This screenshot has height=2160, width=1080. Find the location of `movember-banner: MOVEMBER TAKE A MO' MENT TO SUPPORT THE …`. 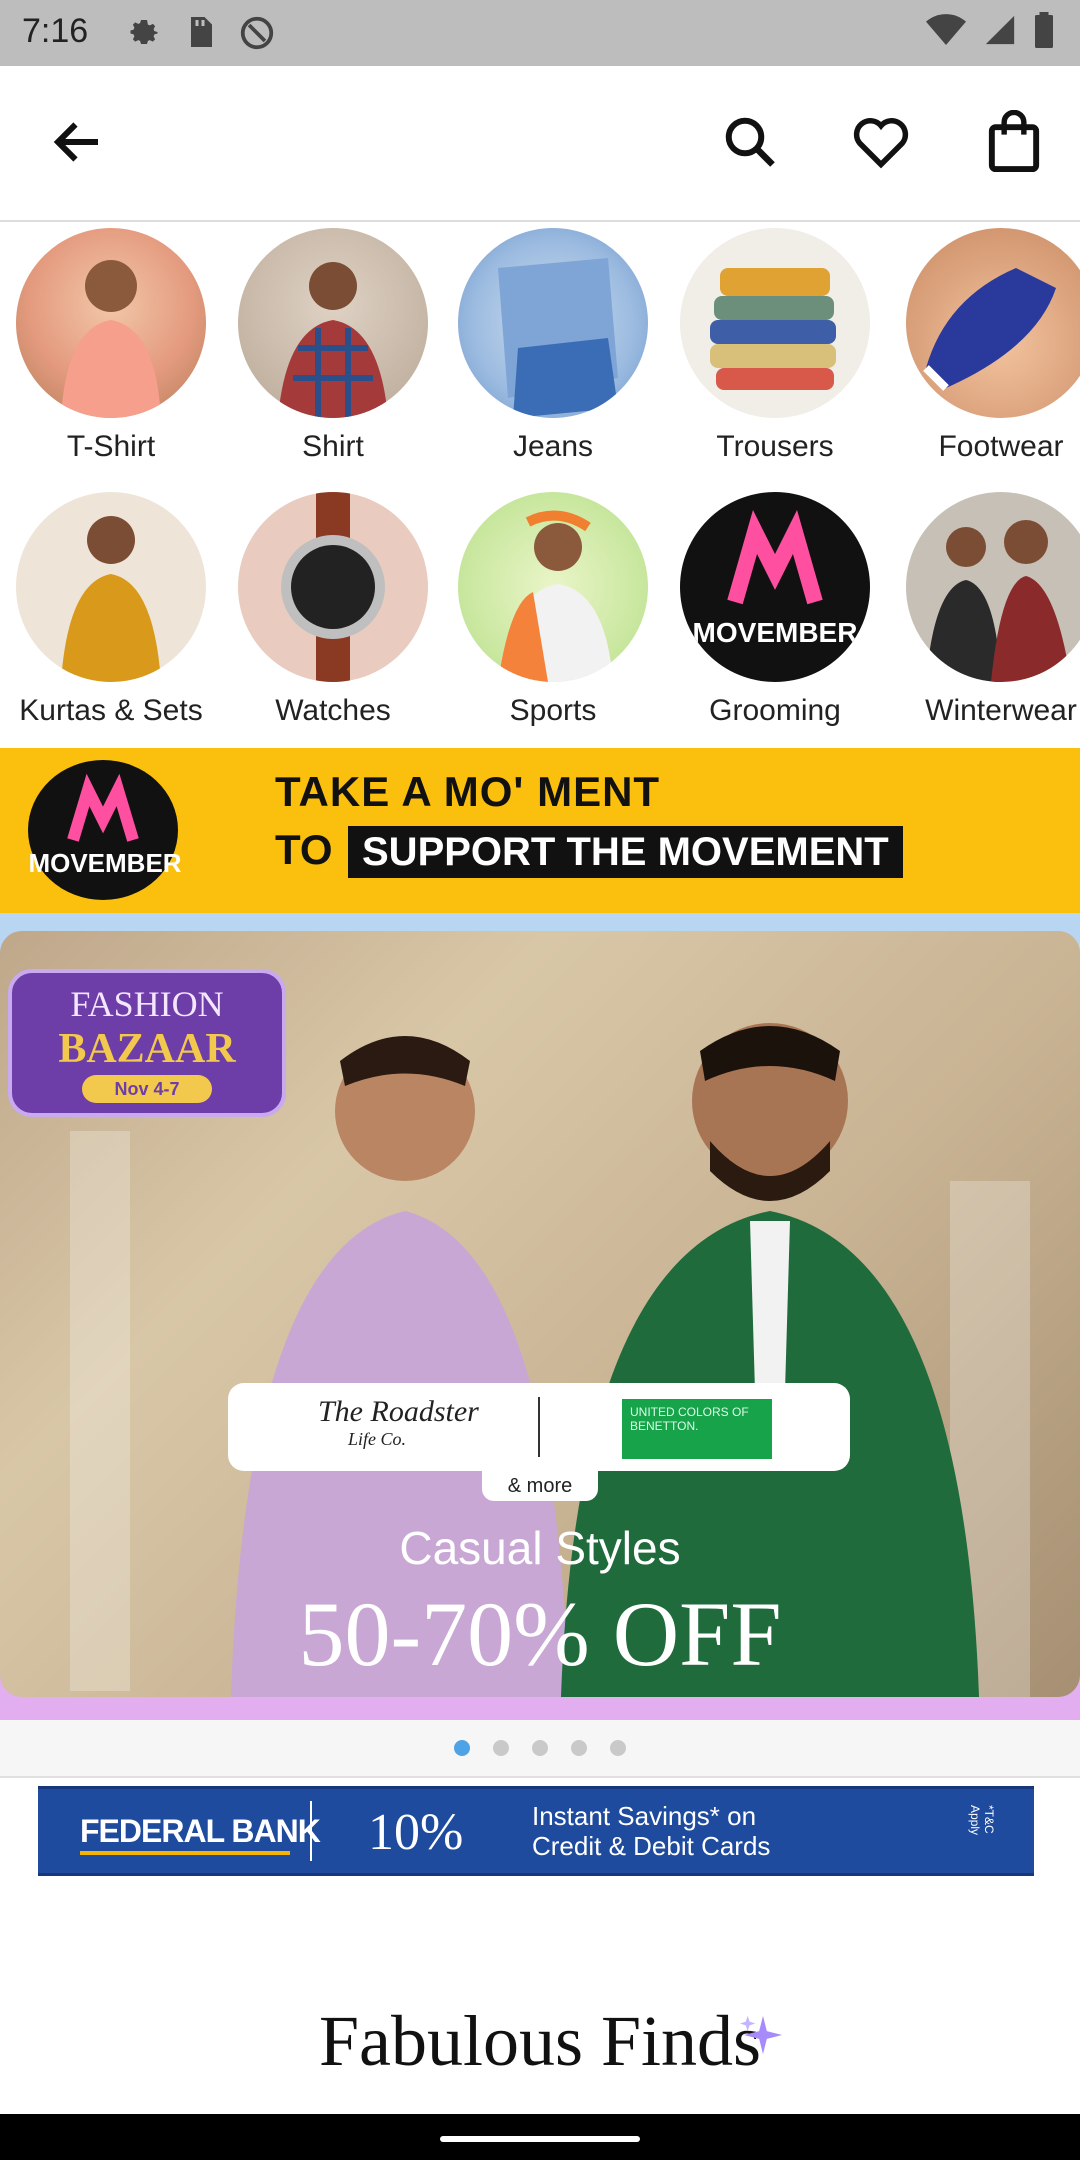

movember-banner: MOVEMBER TAKE A MO' MENT TO SUPPORT THE … is located at coordinates (540, 830).